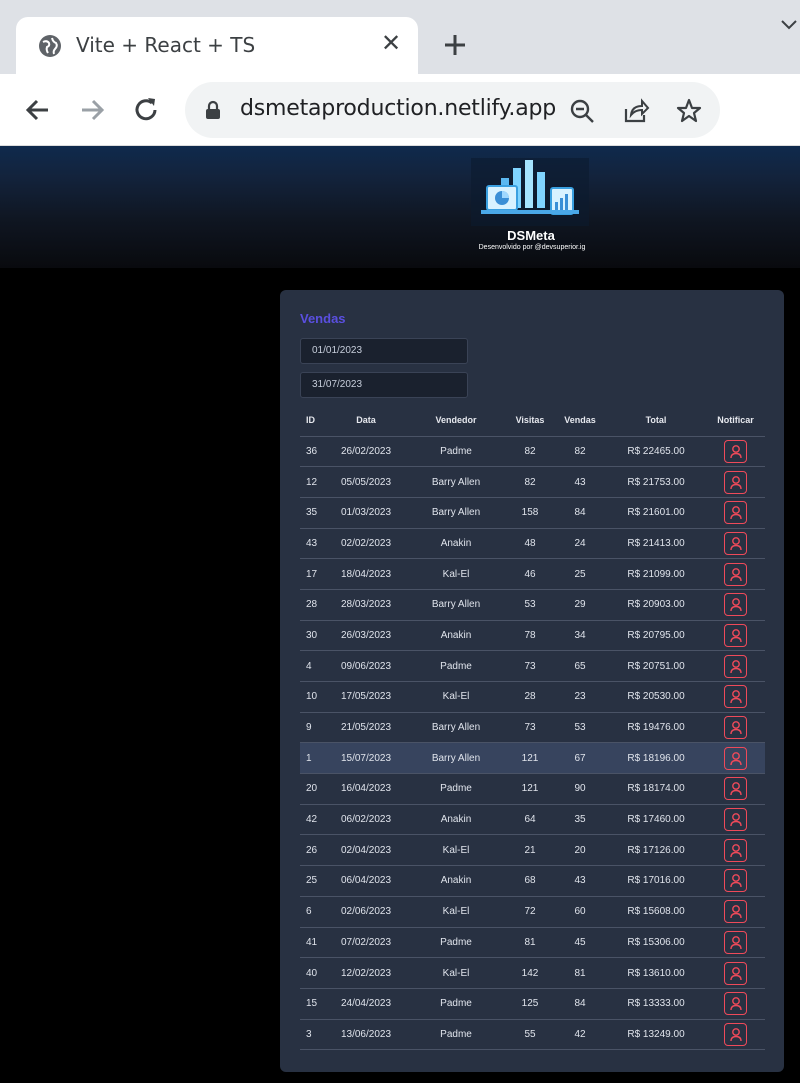 The height and width of the screenshot is (1083, 800). Describe the element at coordinates (580, 850) in the screenshot. I see `cell-deals: 20` at that location.